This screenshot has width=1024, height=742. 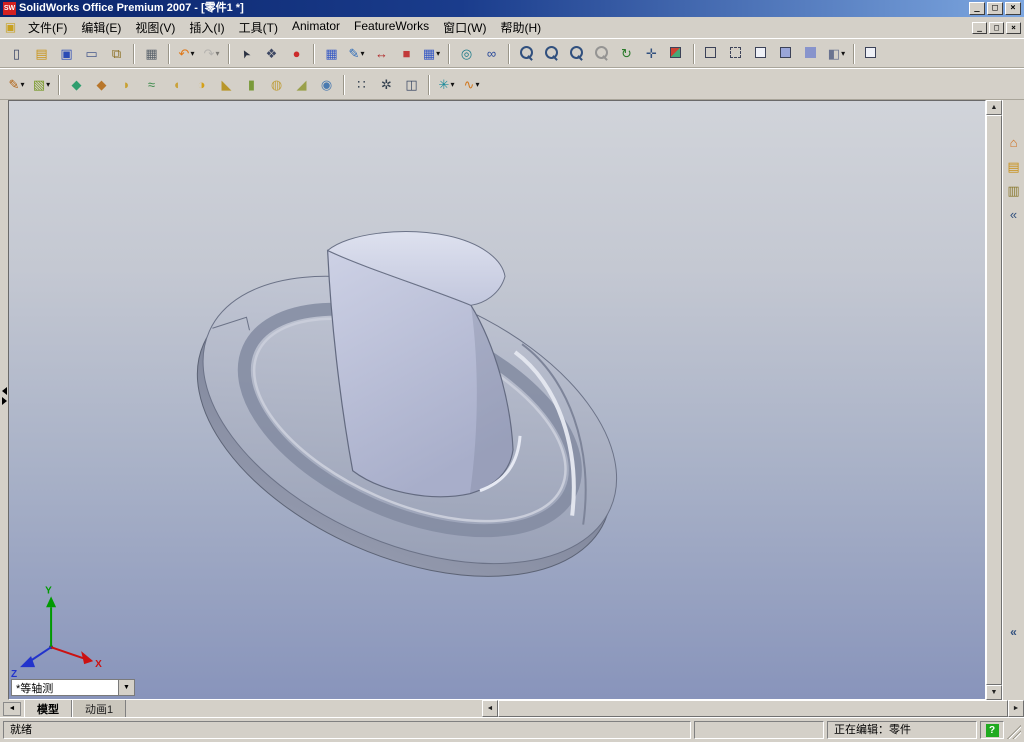 I want to click on reference-geometry-icon: ✳ ▾, so click(x=446, y=84).